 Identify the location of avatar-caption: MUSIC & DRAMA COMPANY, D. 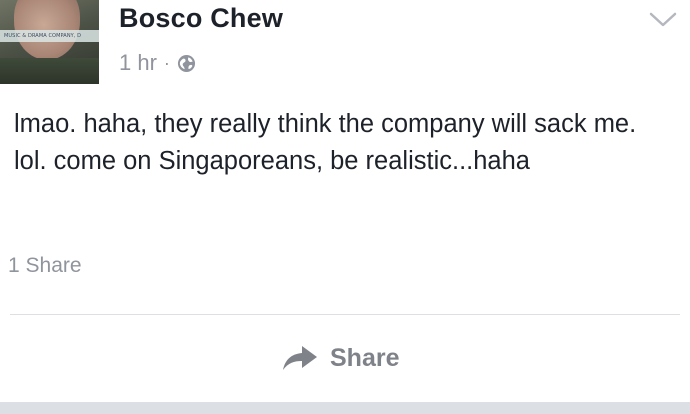
(49, 36).